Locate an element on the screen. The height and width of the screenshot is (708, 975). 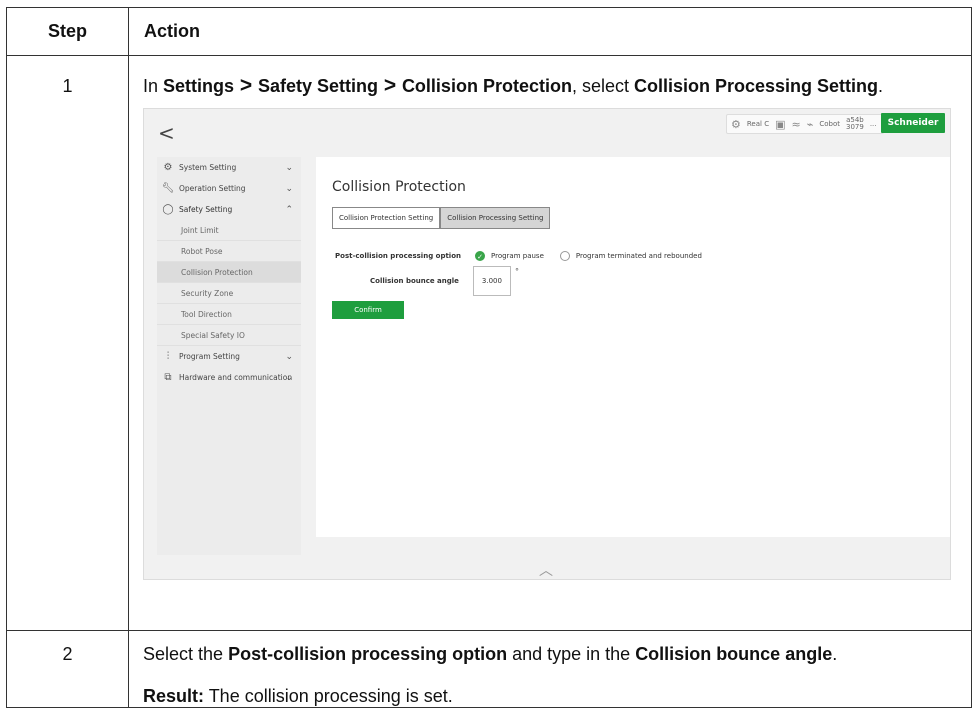
sidebar-subitem: Tool Direction is located at coordinates (229, 314).